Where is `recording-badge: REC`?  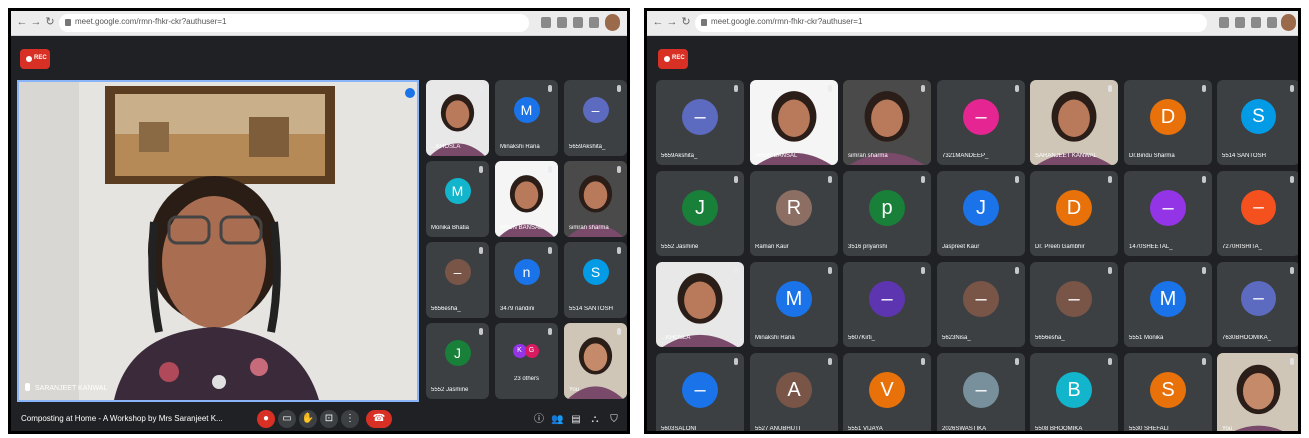
recording-badge: REC is located at coordinates (35, 59).